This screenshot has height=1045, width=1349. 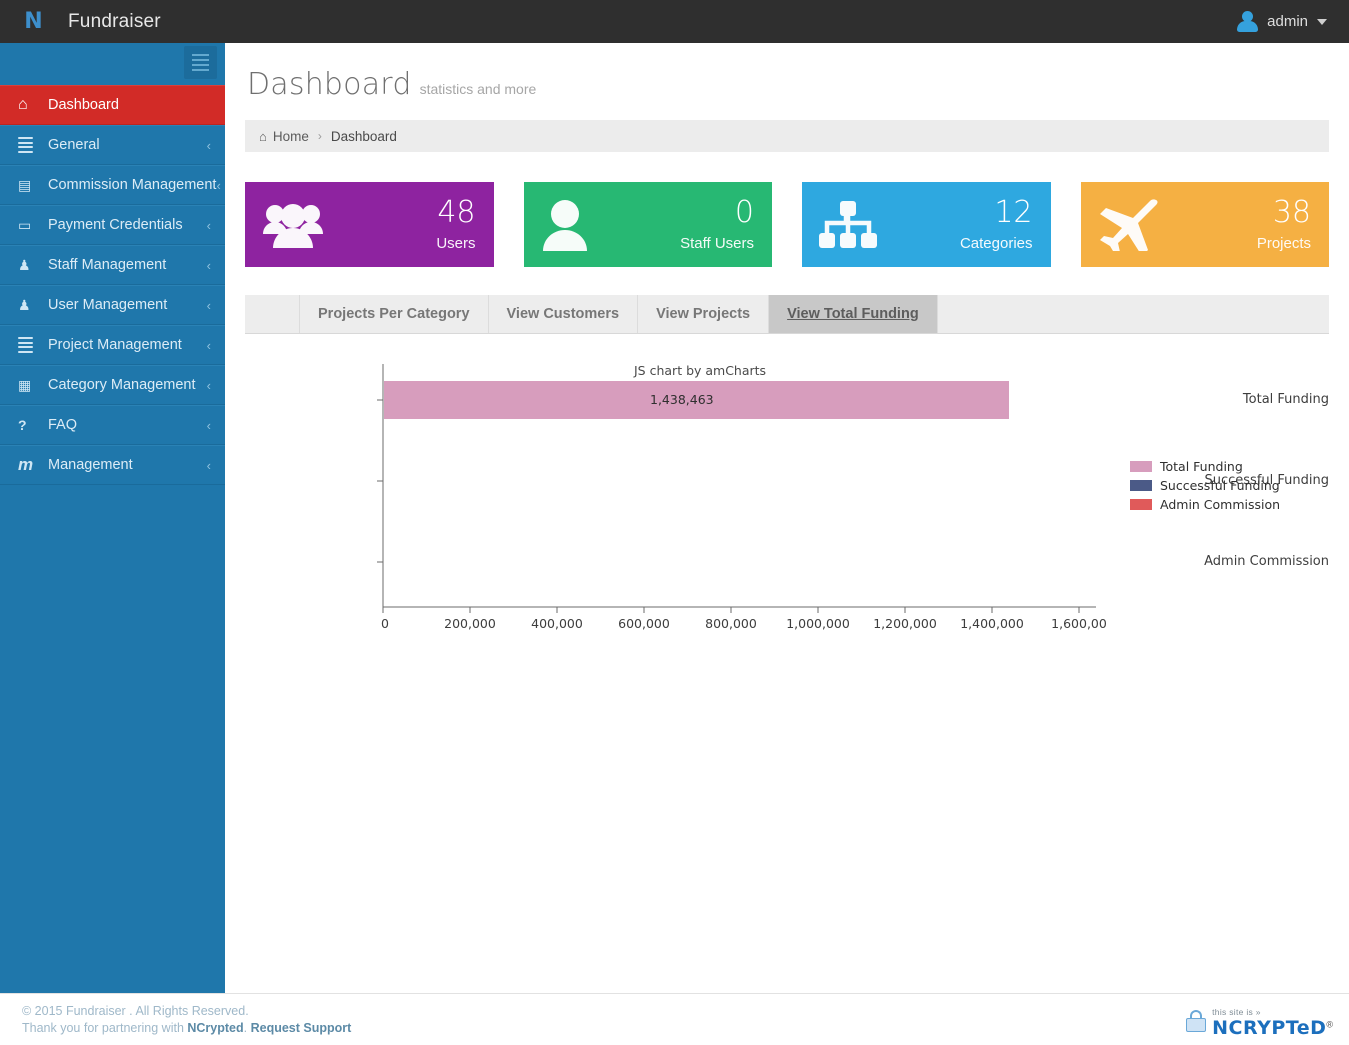 What do you see at coordinates (215, 1028) in the screenshot?
I see `ncrypted-link: NCrypted` at bounding box center [215, 1028].